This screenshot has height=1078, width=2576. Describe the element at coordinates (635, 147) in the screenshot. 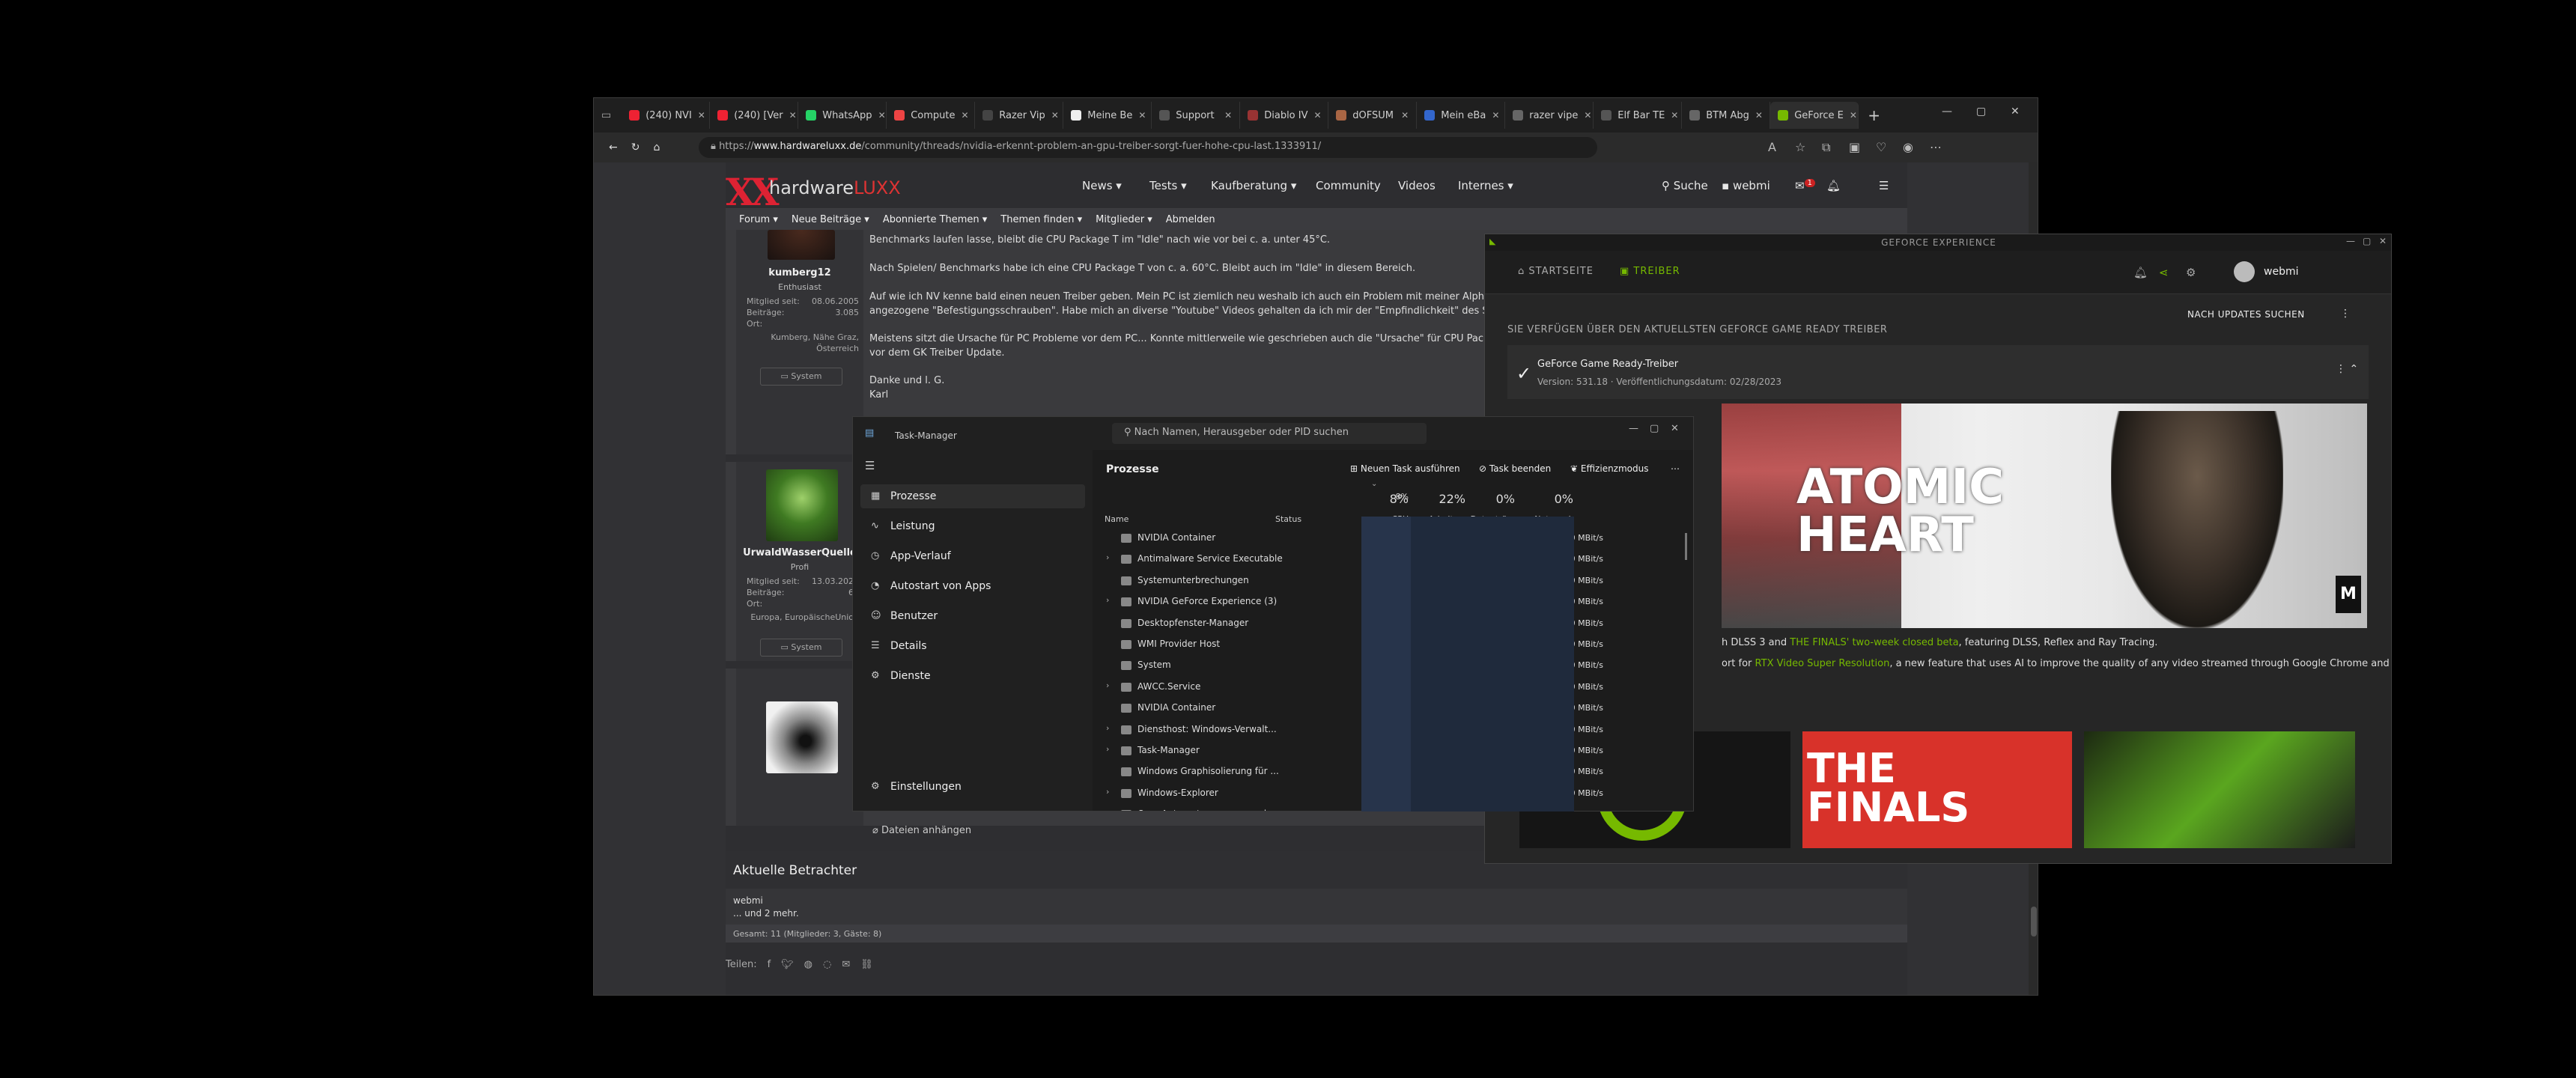

I see `reload-icon: ↻` at that location.